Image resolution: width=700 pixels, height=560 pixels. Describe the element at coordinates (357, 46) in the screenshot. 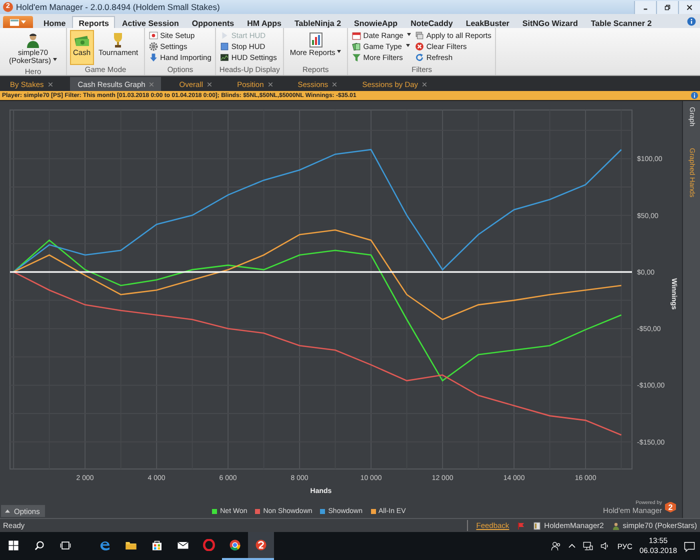

I see `cards-icon` at that location.